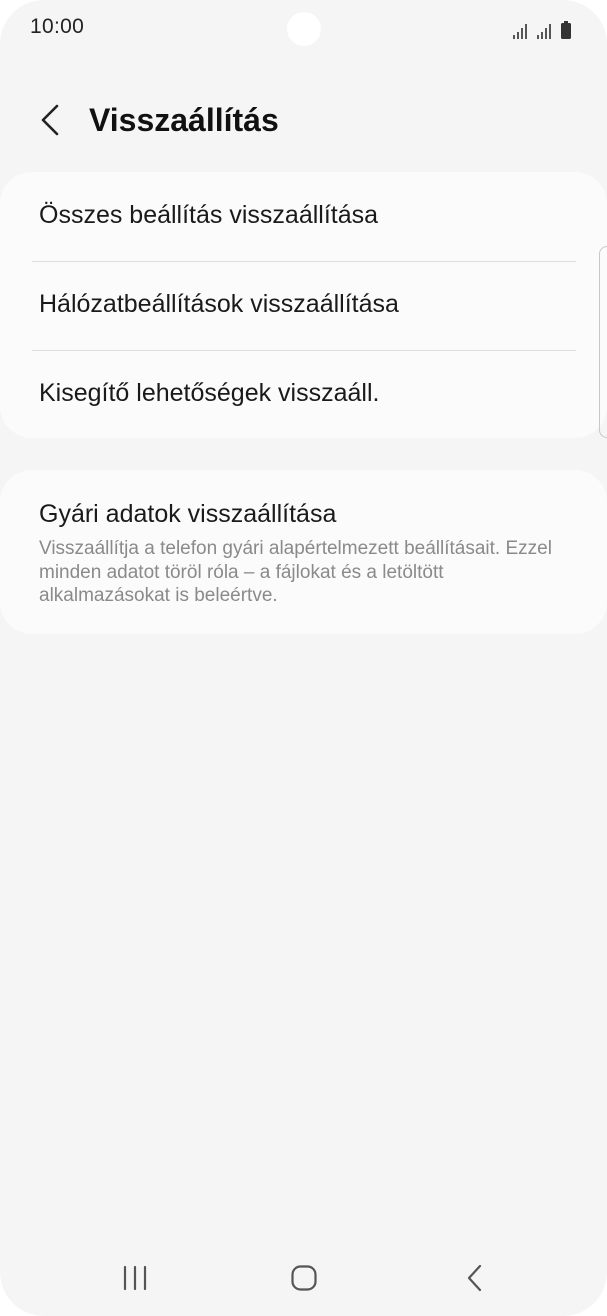  What do you see at coordinates (184, 120) in the screenshot?
I see `page-title: Visszaállítás` at bounding box center [184, 120].